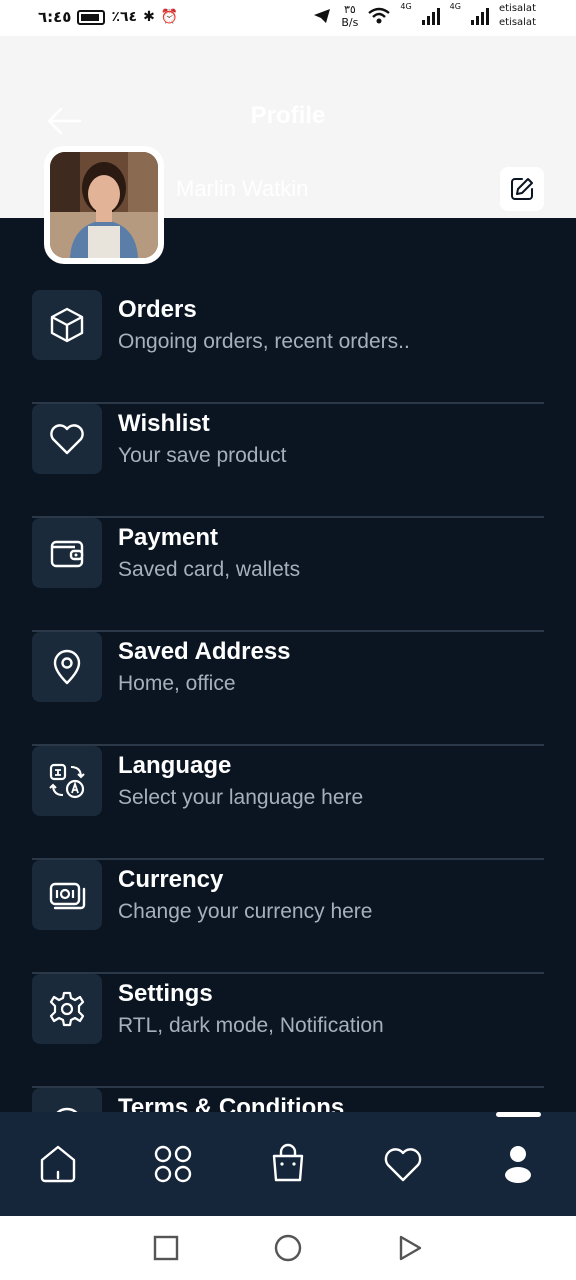  Describe the element at coordinates (245, 911) in the screenshot. I see `menu-item-subtitle: Change your currency here` at that location.